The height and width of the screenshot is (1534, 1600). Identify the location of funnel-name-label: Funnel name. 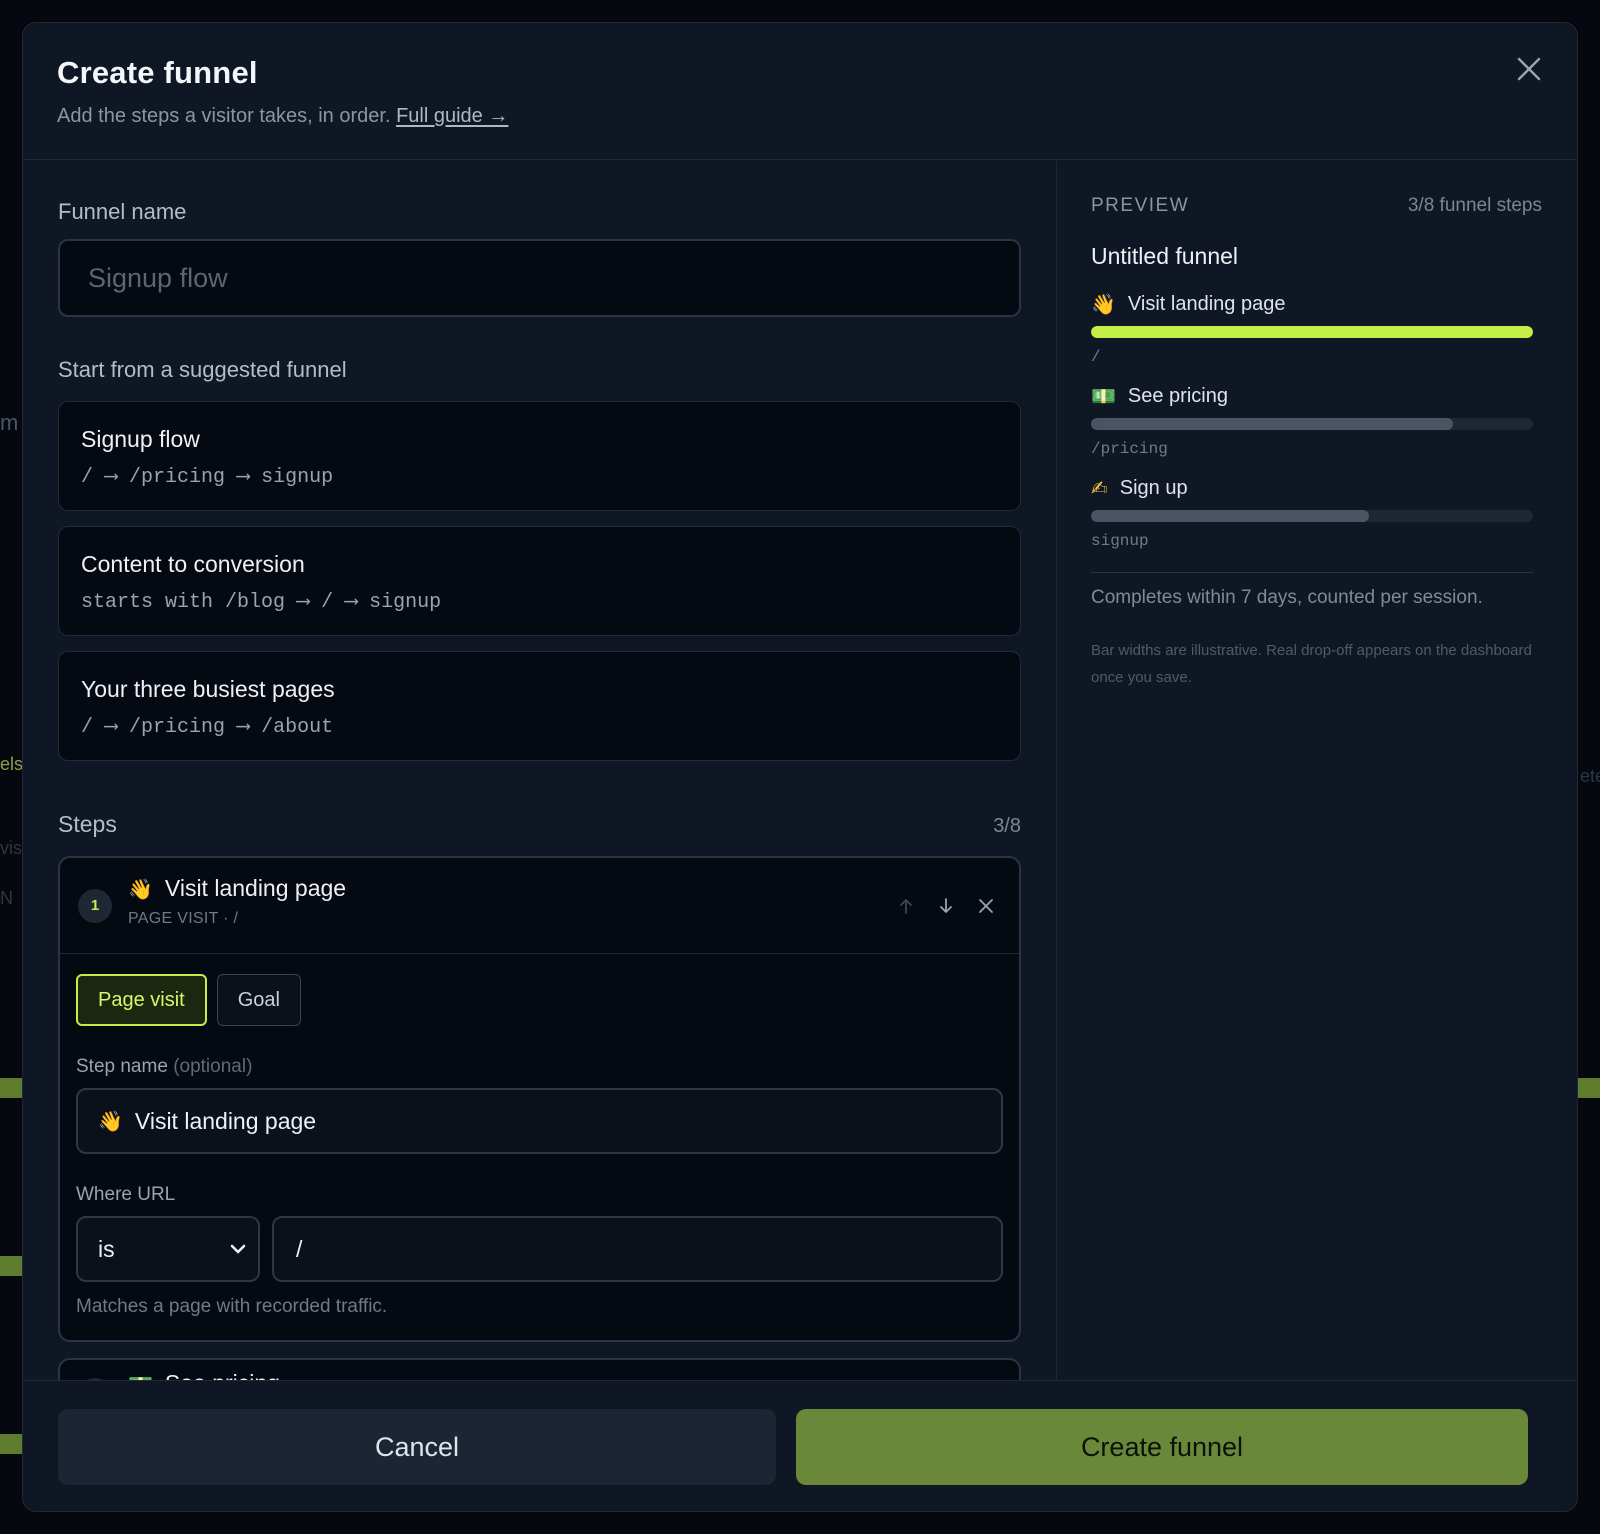
(122, 211).